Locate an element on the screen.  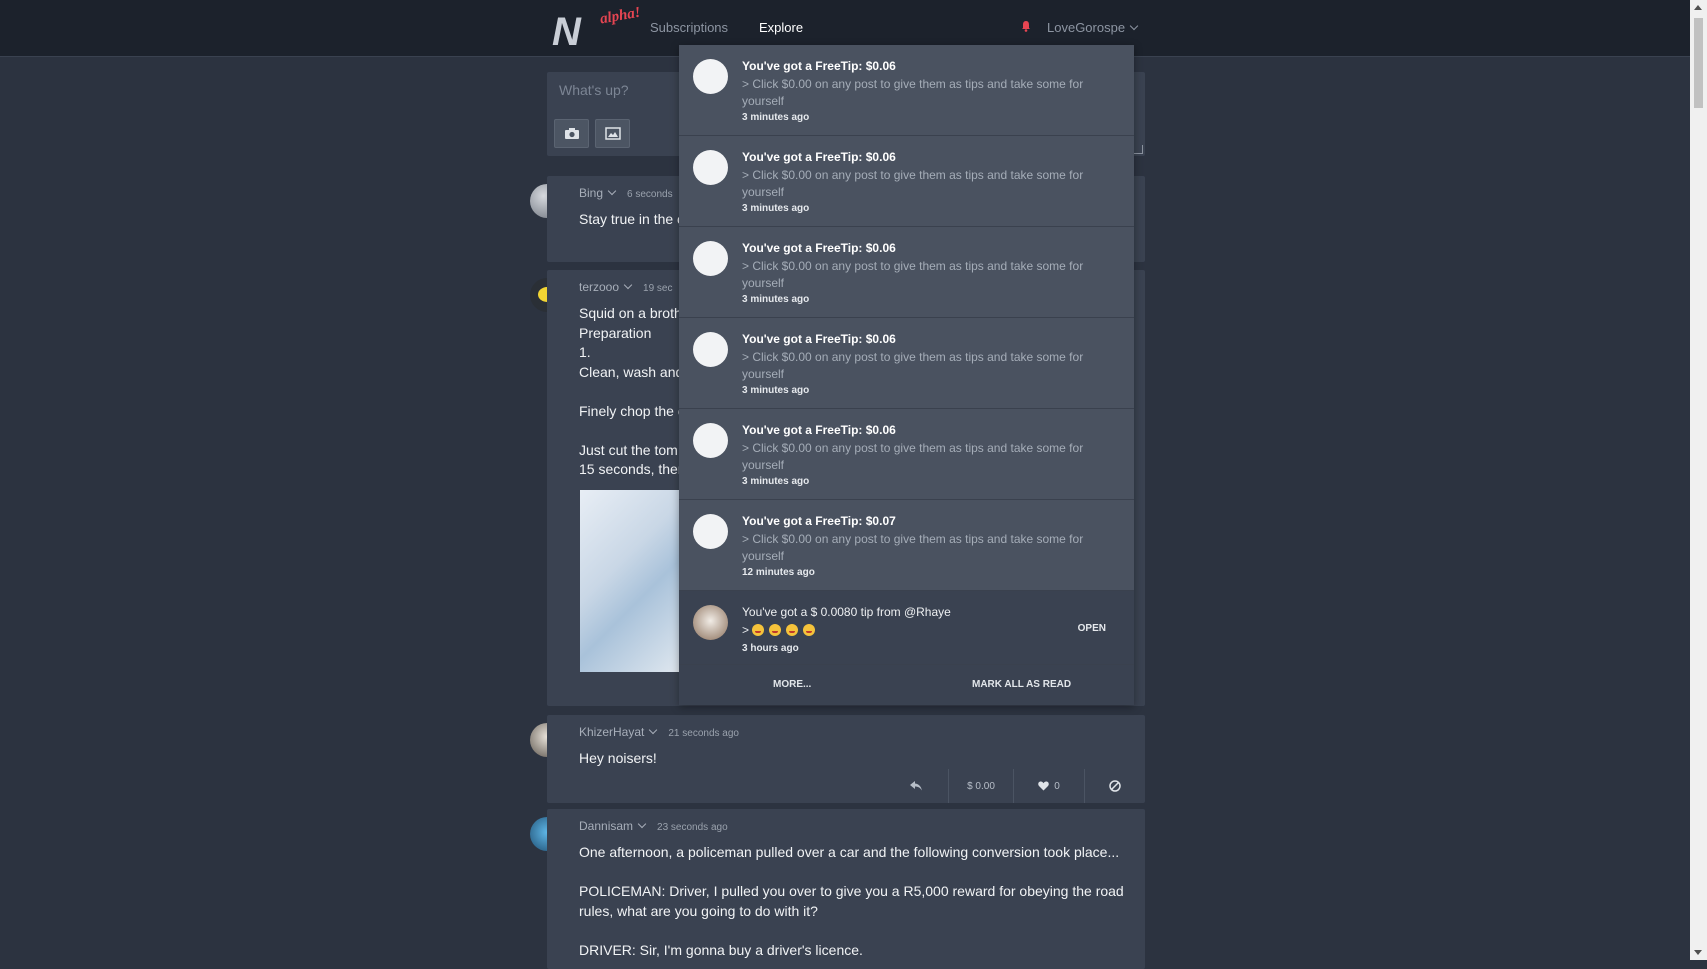
notification-title: You've got a $ 0.0080 tip from @Rhaye is located at coordinates (846, 612).